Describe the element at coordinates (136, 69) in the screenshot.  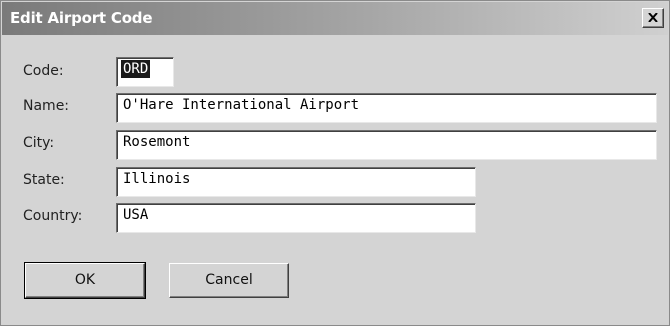
I see `code-value: ORD` at that location.